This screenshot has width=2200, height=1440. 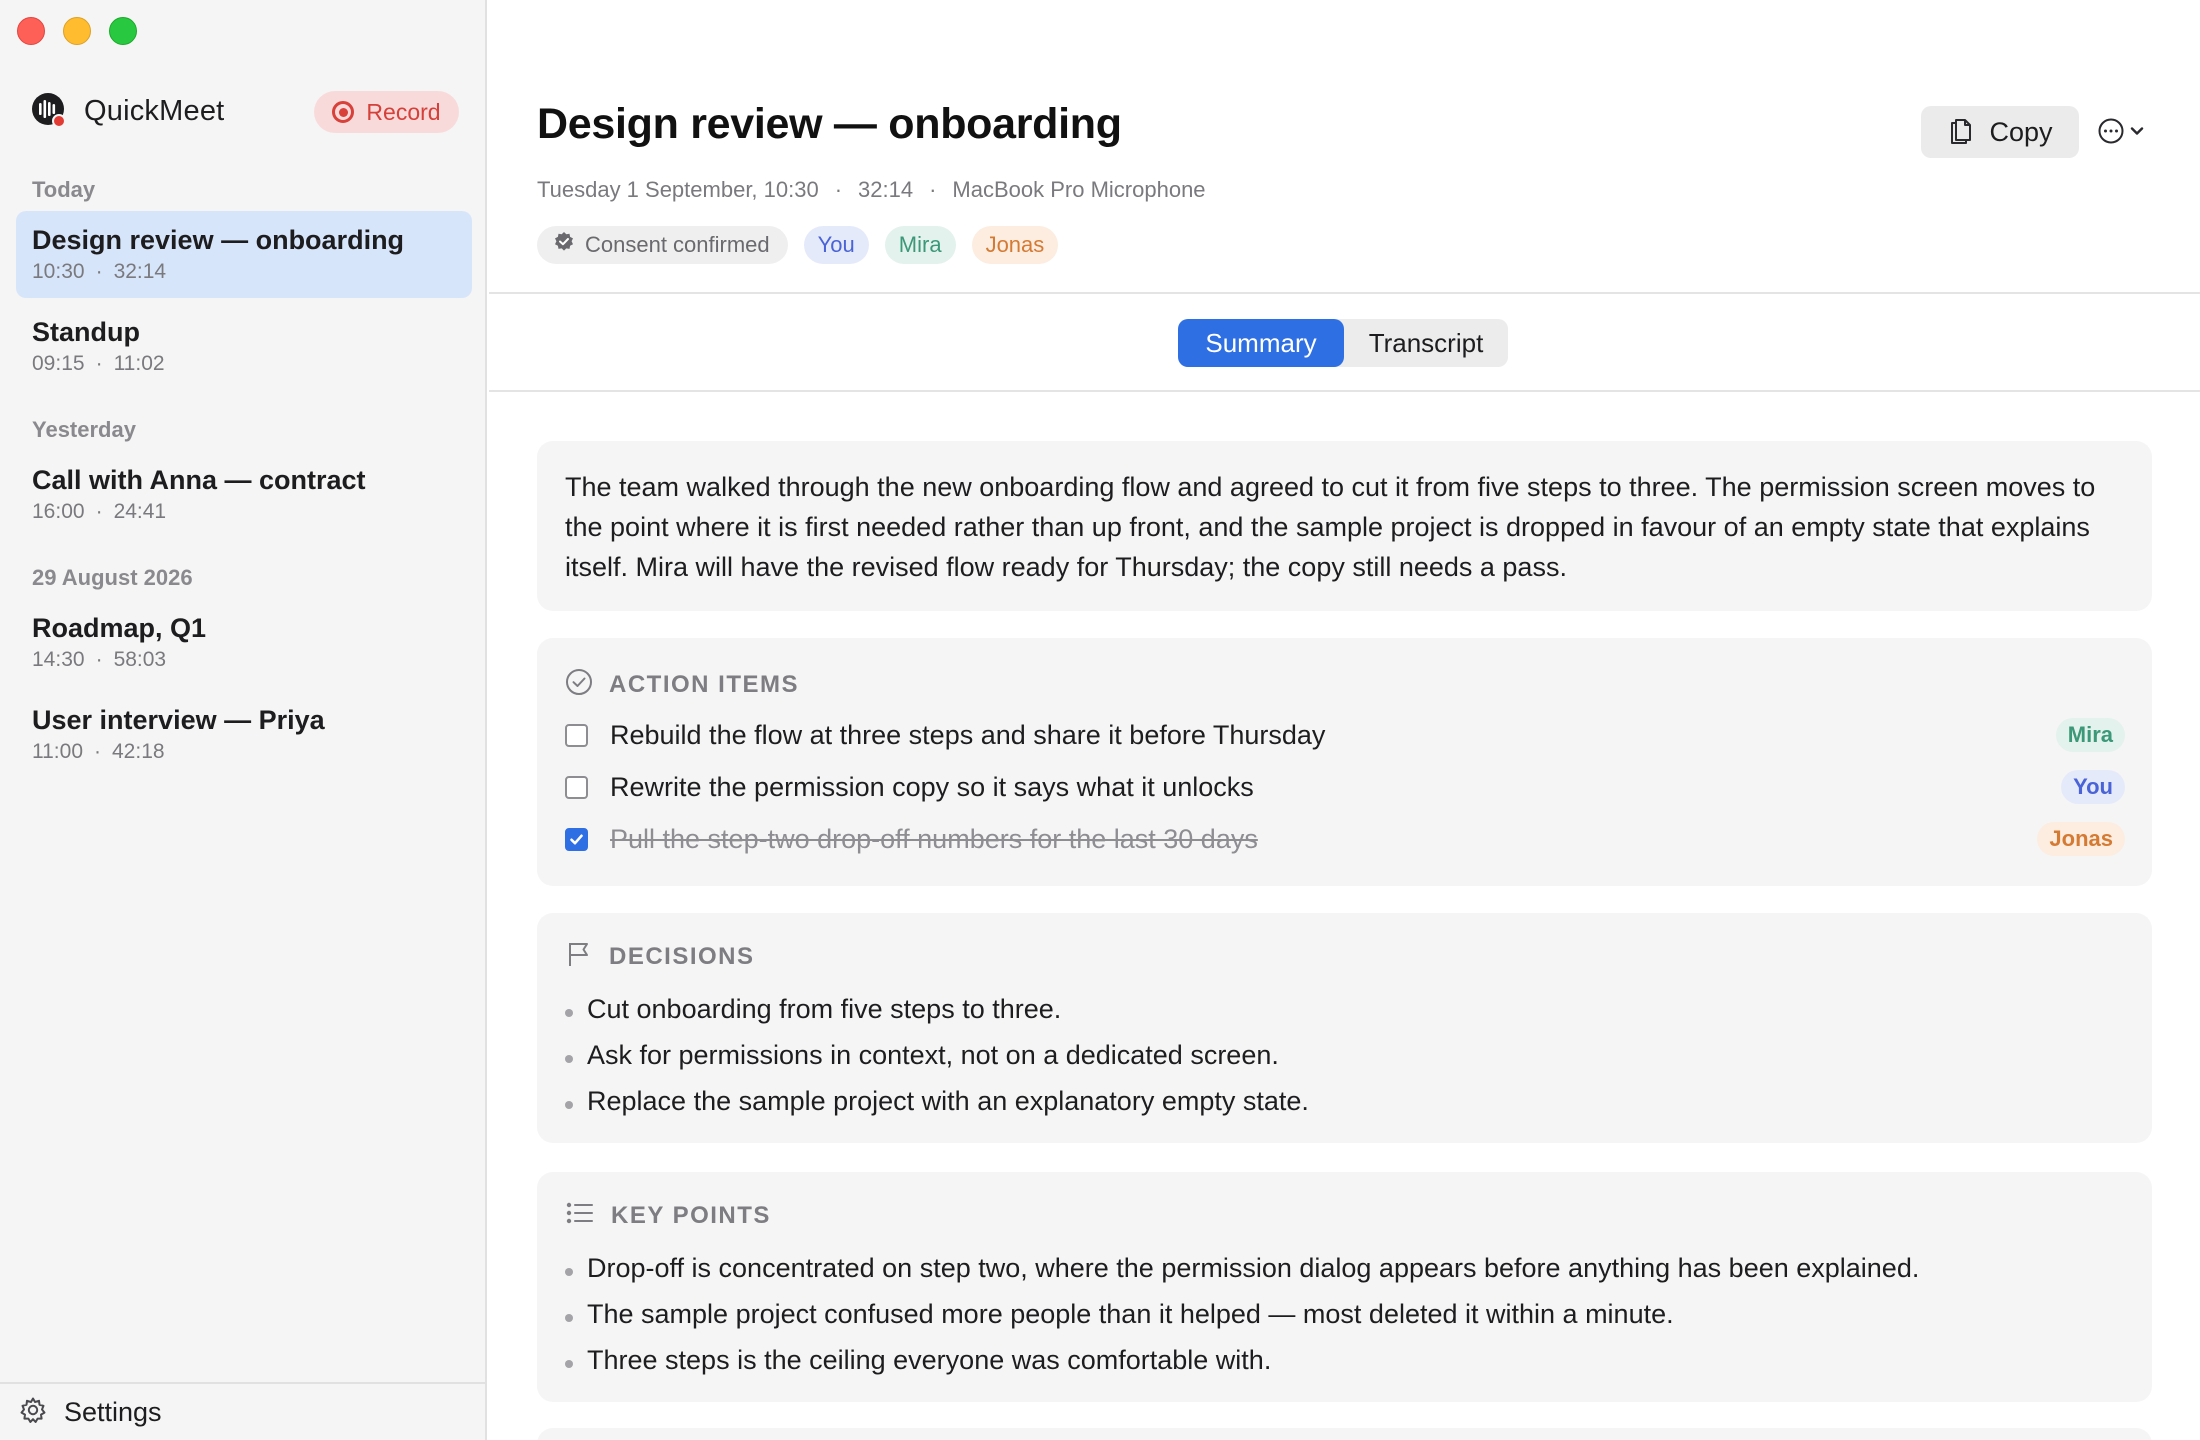 I want to click on next-section-card, so click(x=1344, y=1434).